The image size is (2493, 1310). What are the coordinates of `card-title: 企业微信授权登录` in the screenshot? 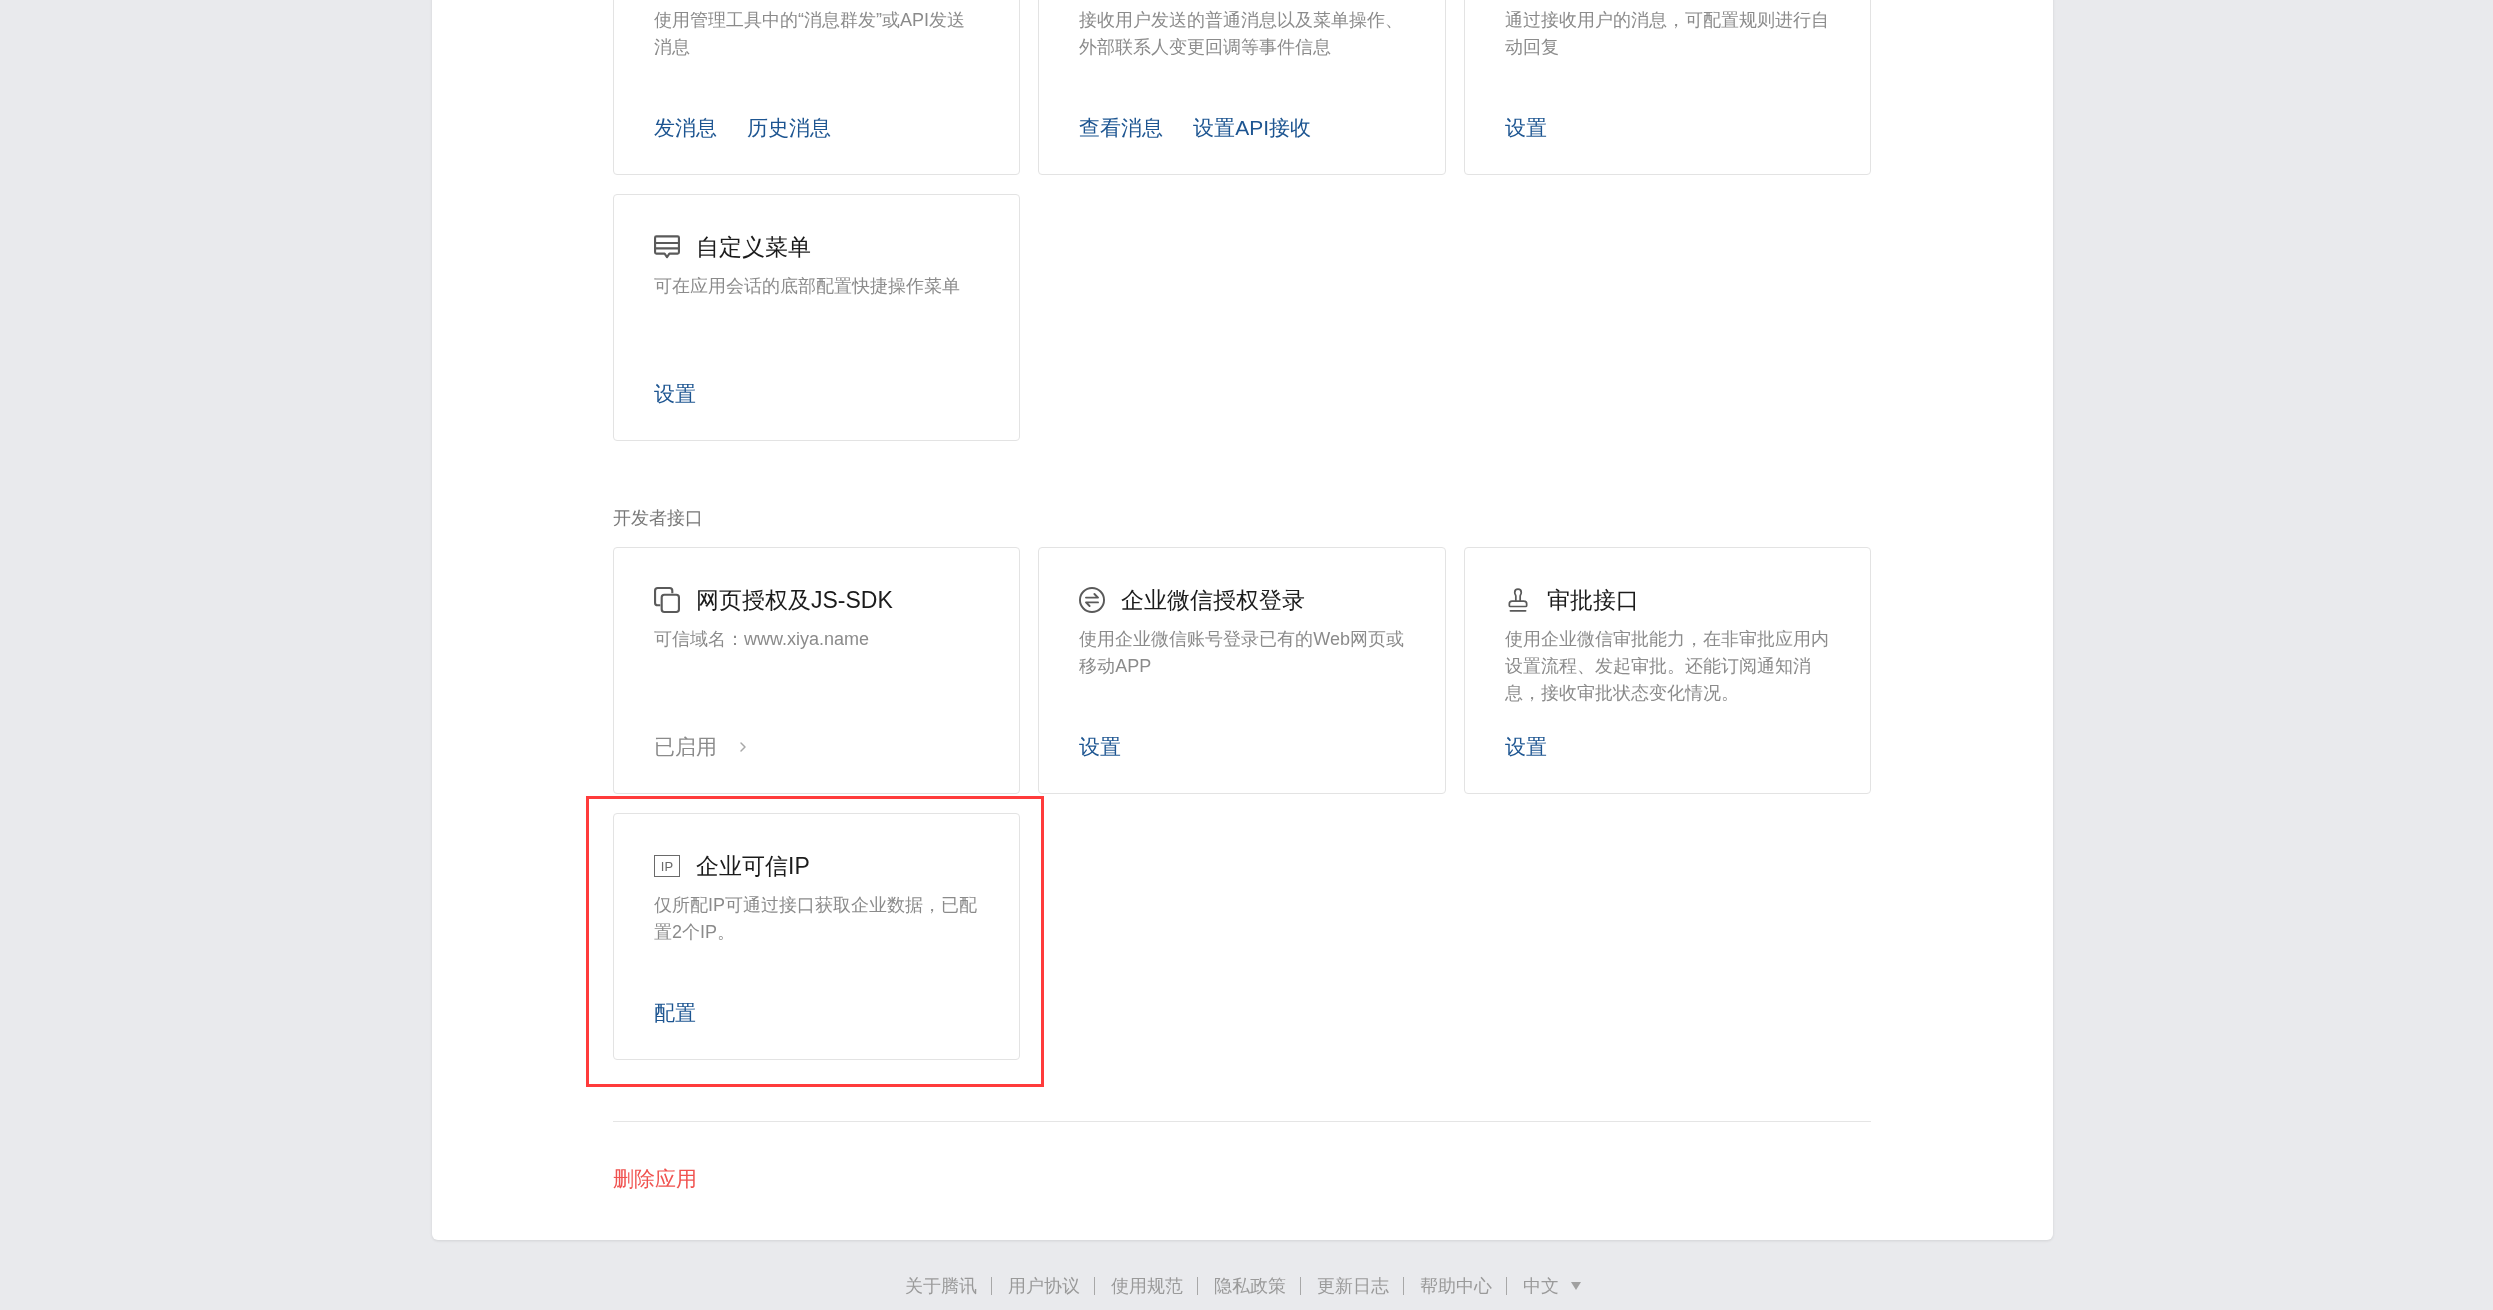 It's located at (1213, 600).